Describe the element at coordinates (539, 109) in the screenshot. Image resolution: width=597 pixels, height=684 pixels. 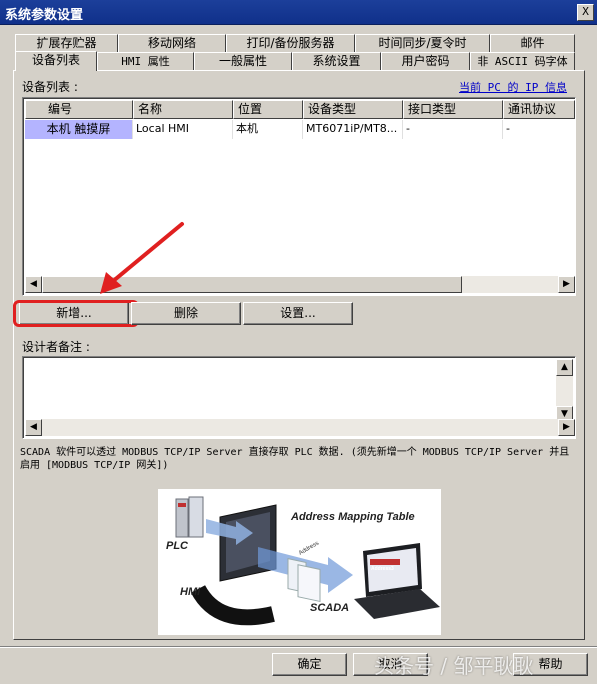
I see `column-header-protocol: 通讯协议` at that location.